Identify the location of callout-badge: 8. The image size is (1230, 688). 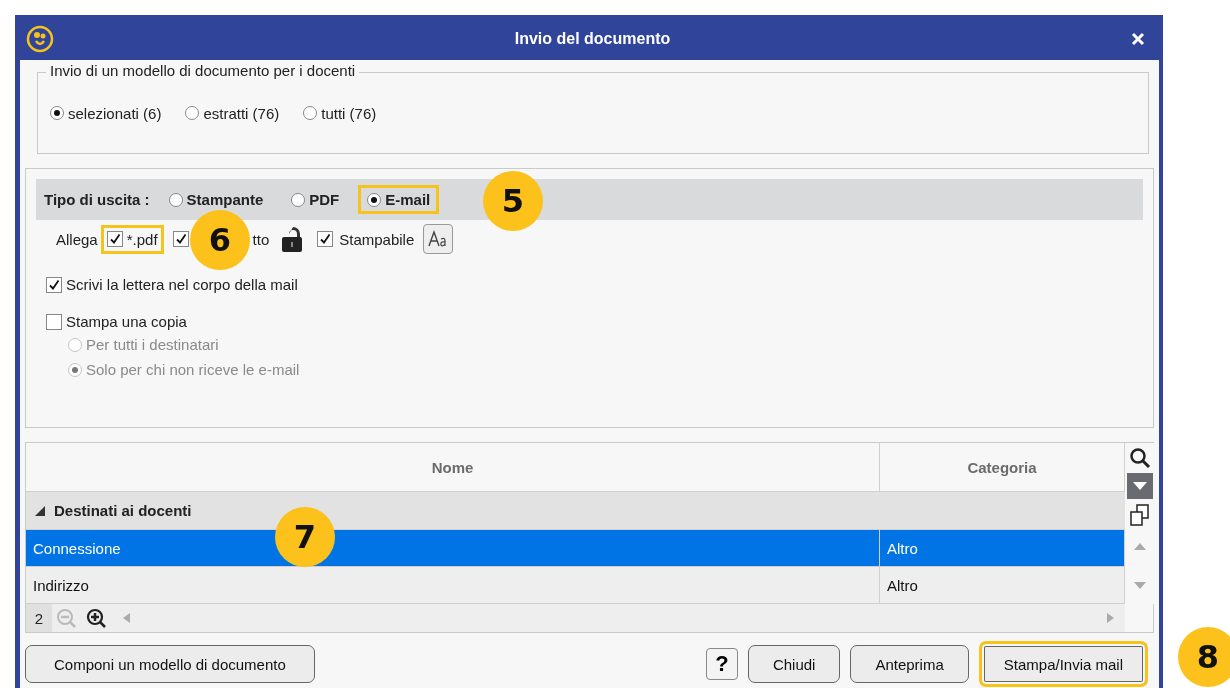
(1204, 657).